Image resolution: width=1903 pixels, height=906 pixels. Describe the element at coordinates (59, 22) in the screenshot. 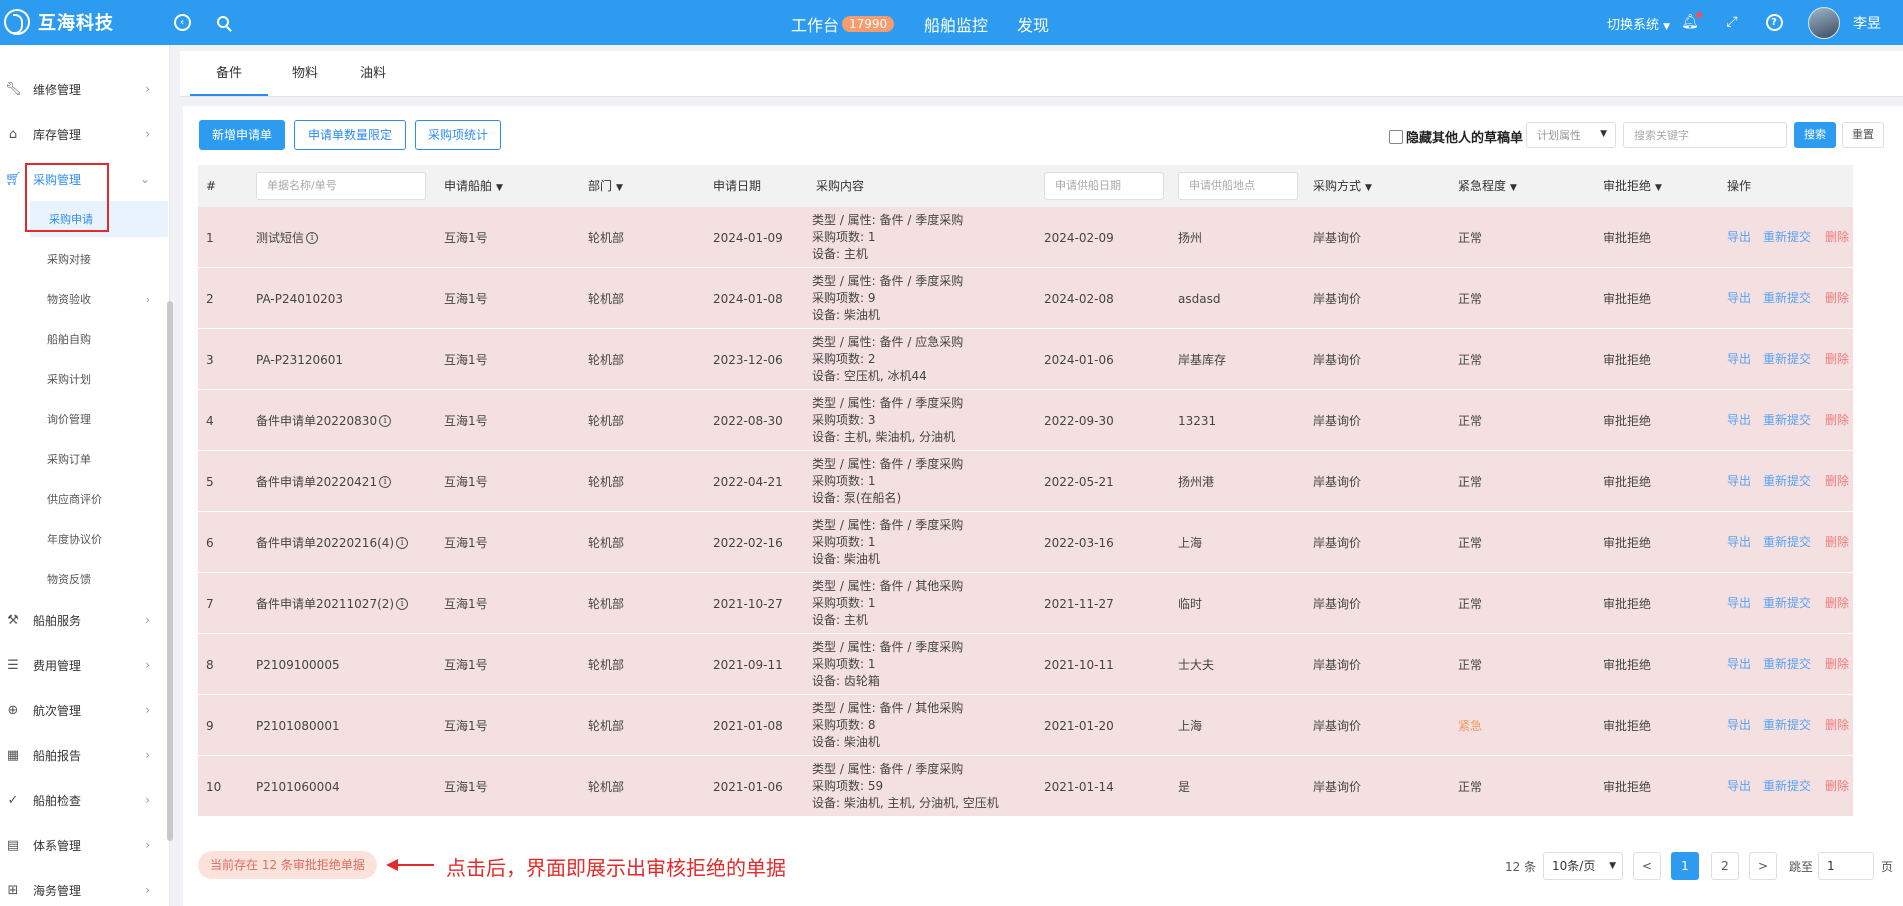

I see `logo: 互海科技` at that location.